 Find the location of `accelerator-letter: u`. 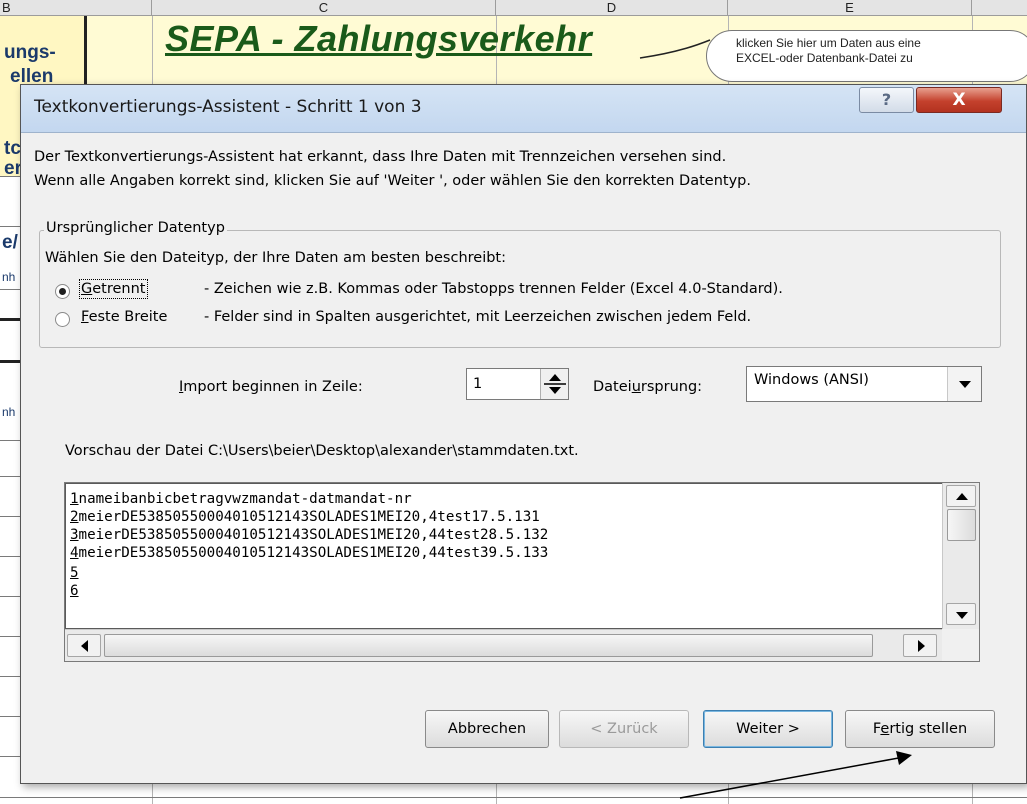

accelerator-letter: u is located at coordinates (636, 387).